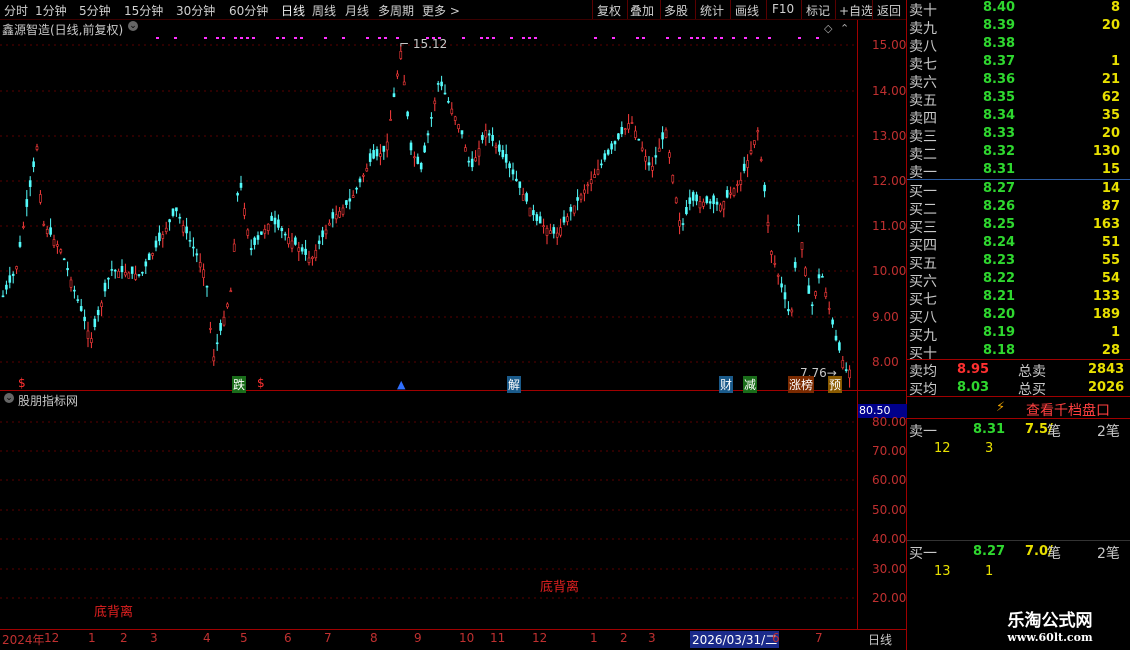 This screenshot has height=650, width=1130. What do you see at coordinates (1110, 260) in the screenshot?
I see `level-volume: 55` at bounding box center [1110, 260].